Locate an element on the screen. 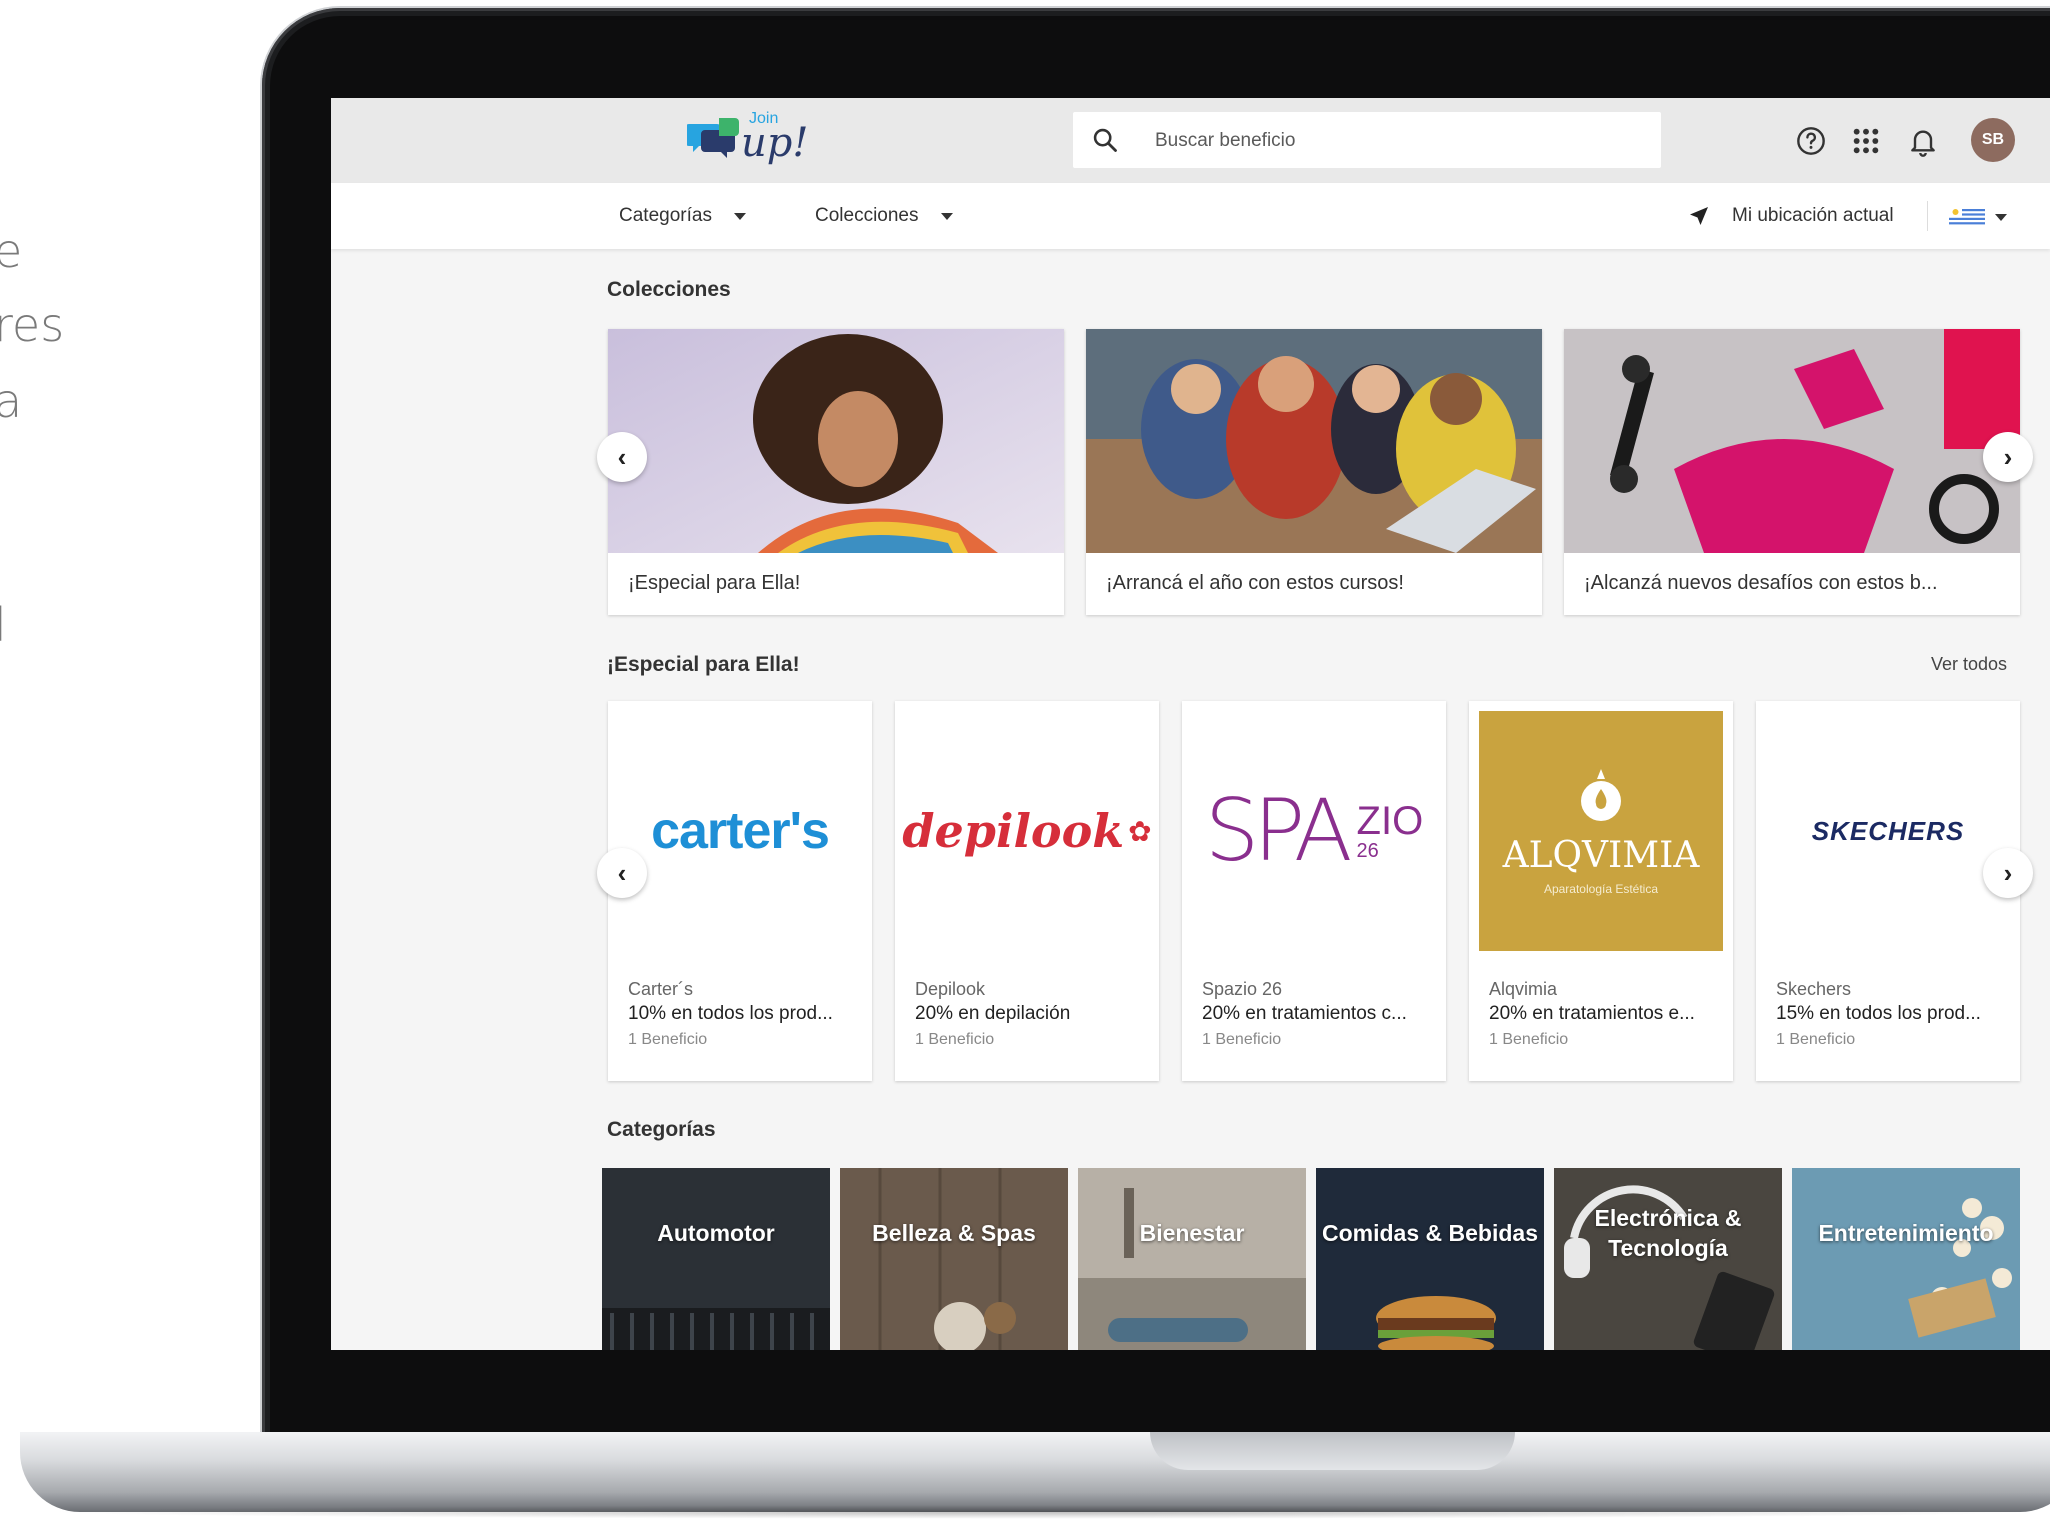 Image resolution: width=2050 pixels, height=1519 pixels. brand-offer: 20% en depilación is located at coordinates (993, 1013).